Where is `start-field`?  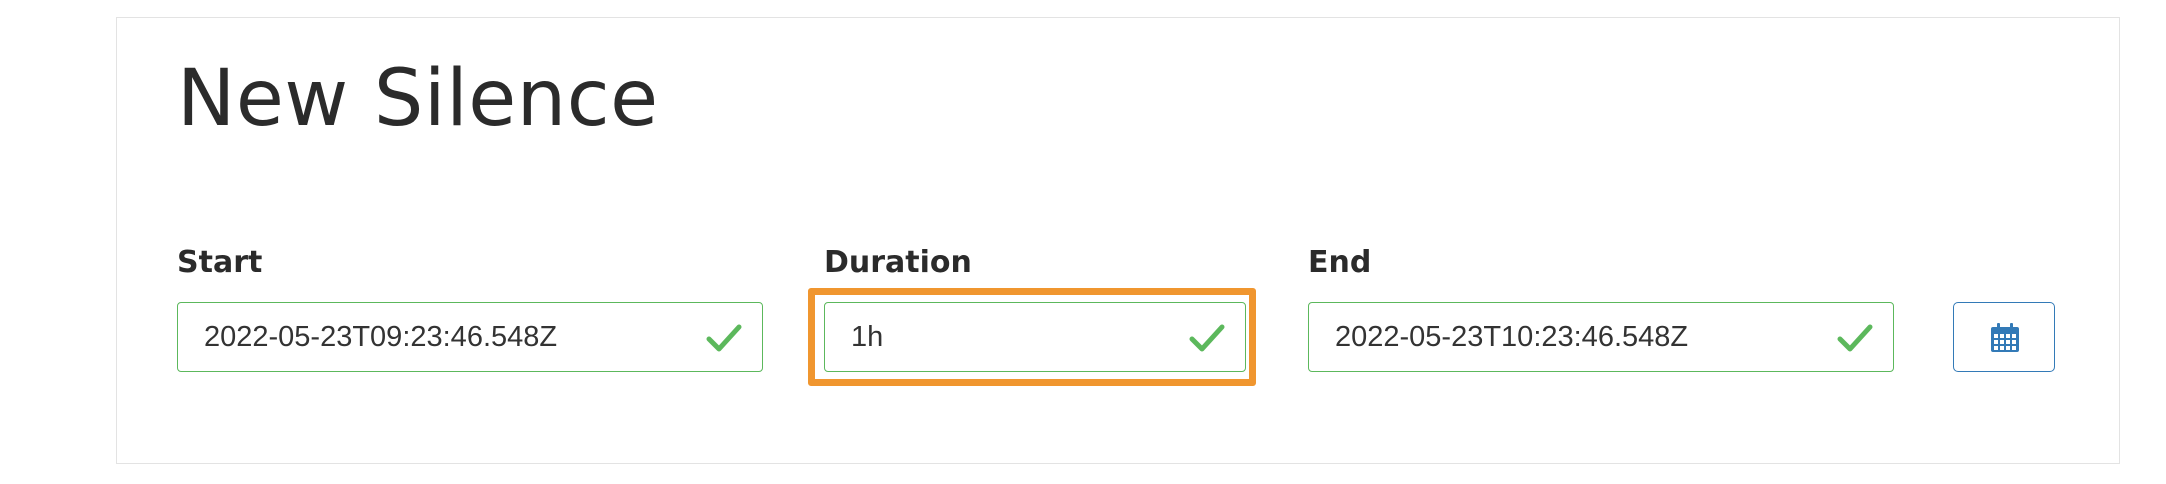
start-field is located at coordinates (470, 337).